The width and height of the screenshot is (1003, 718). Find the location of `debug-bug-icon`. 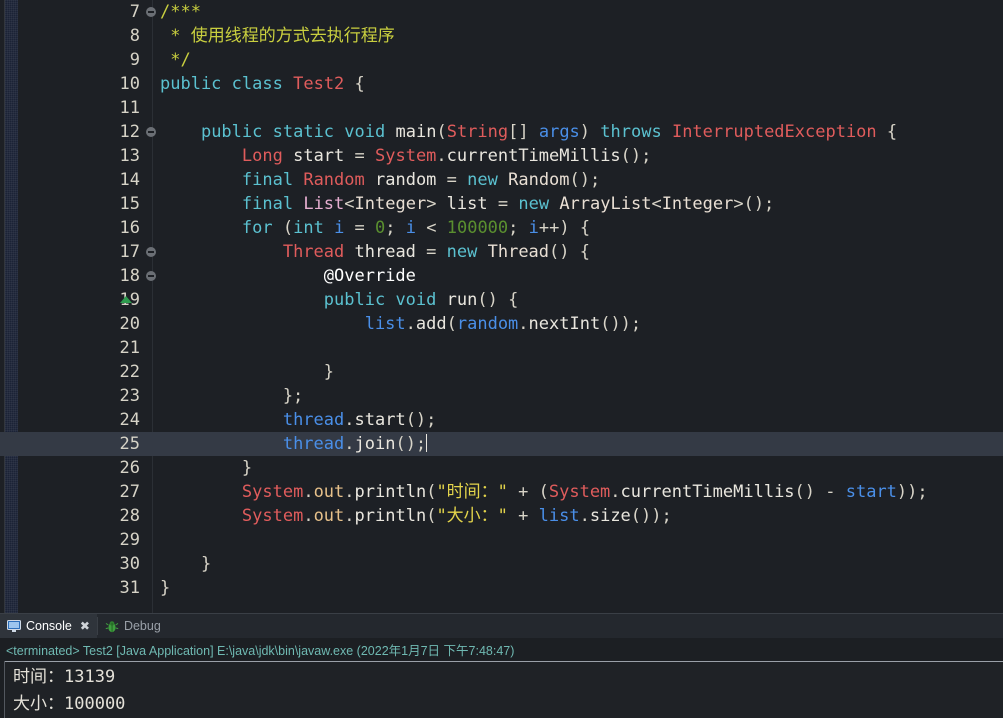

debug-bug-icon is located at coordinates (112, 626).